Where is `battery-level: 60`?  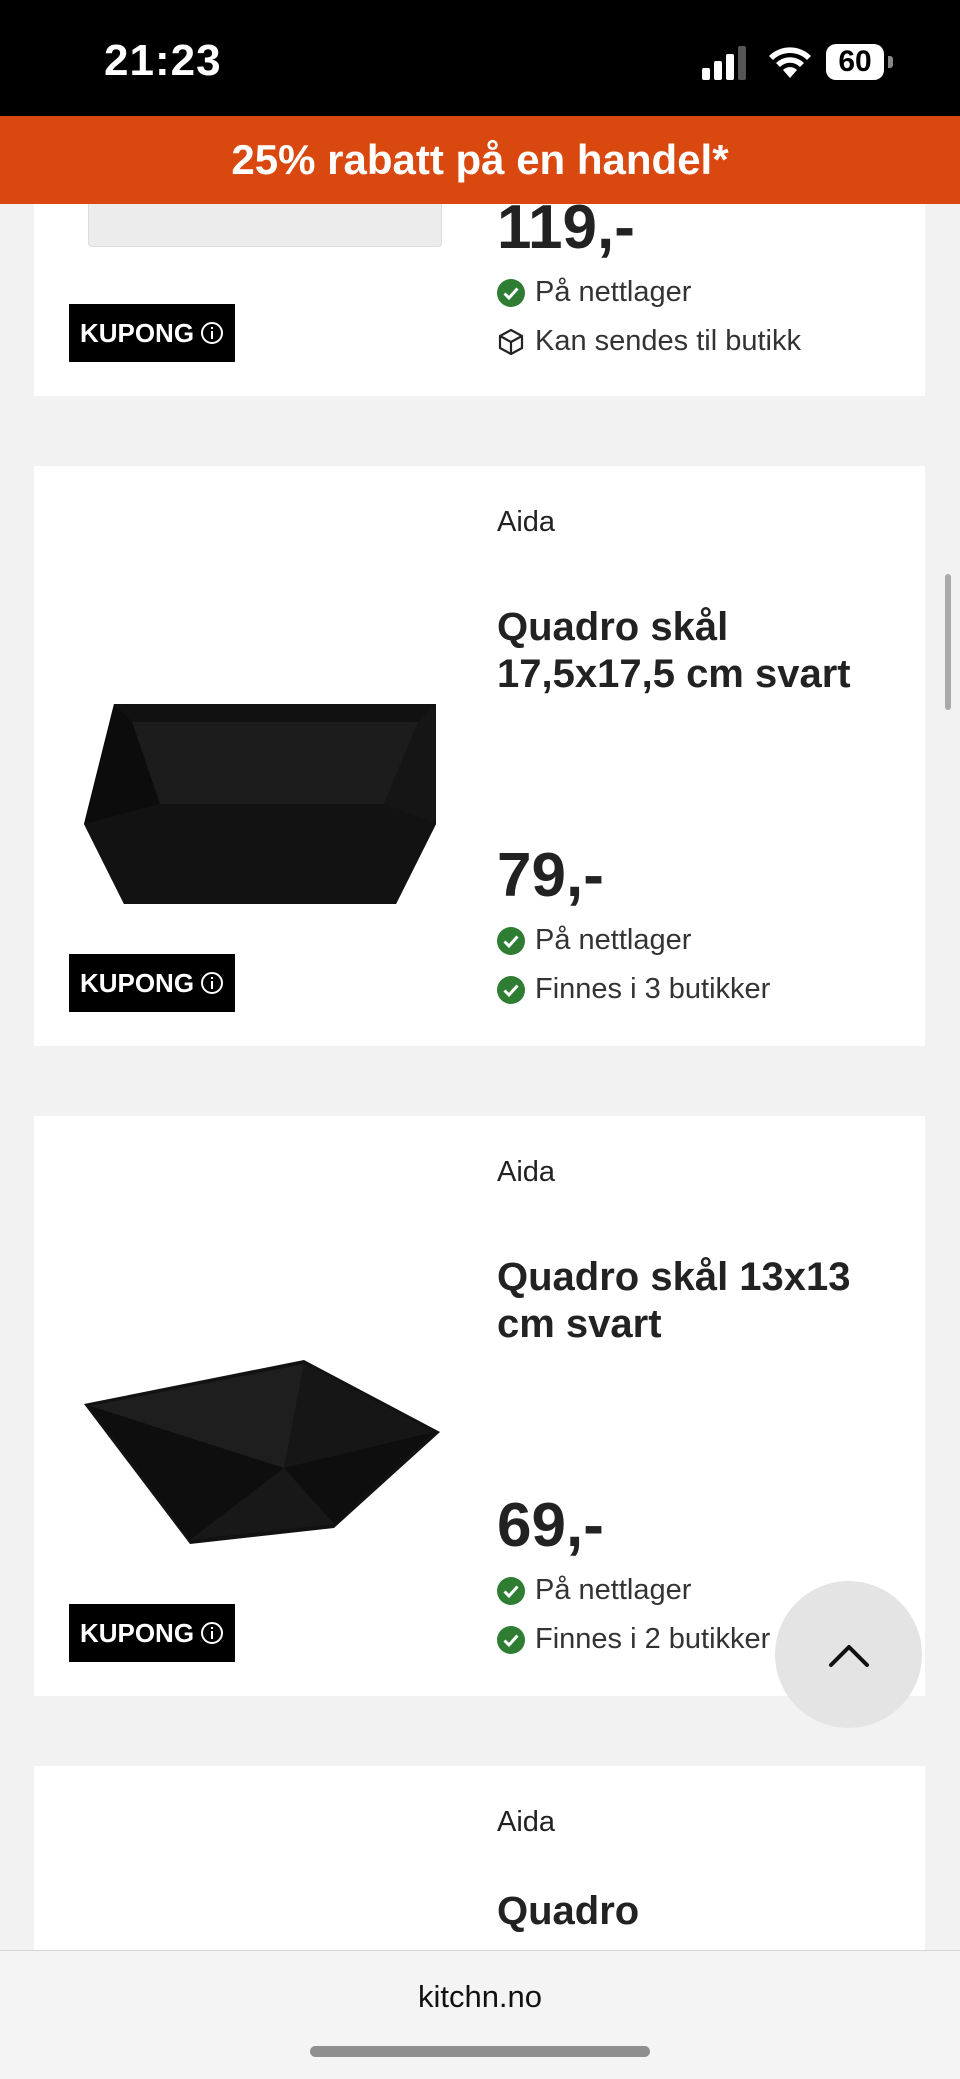 battery-level: 60 is located at coordinates (855, 62).